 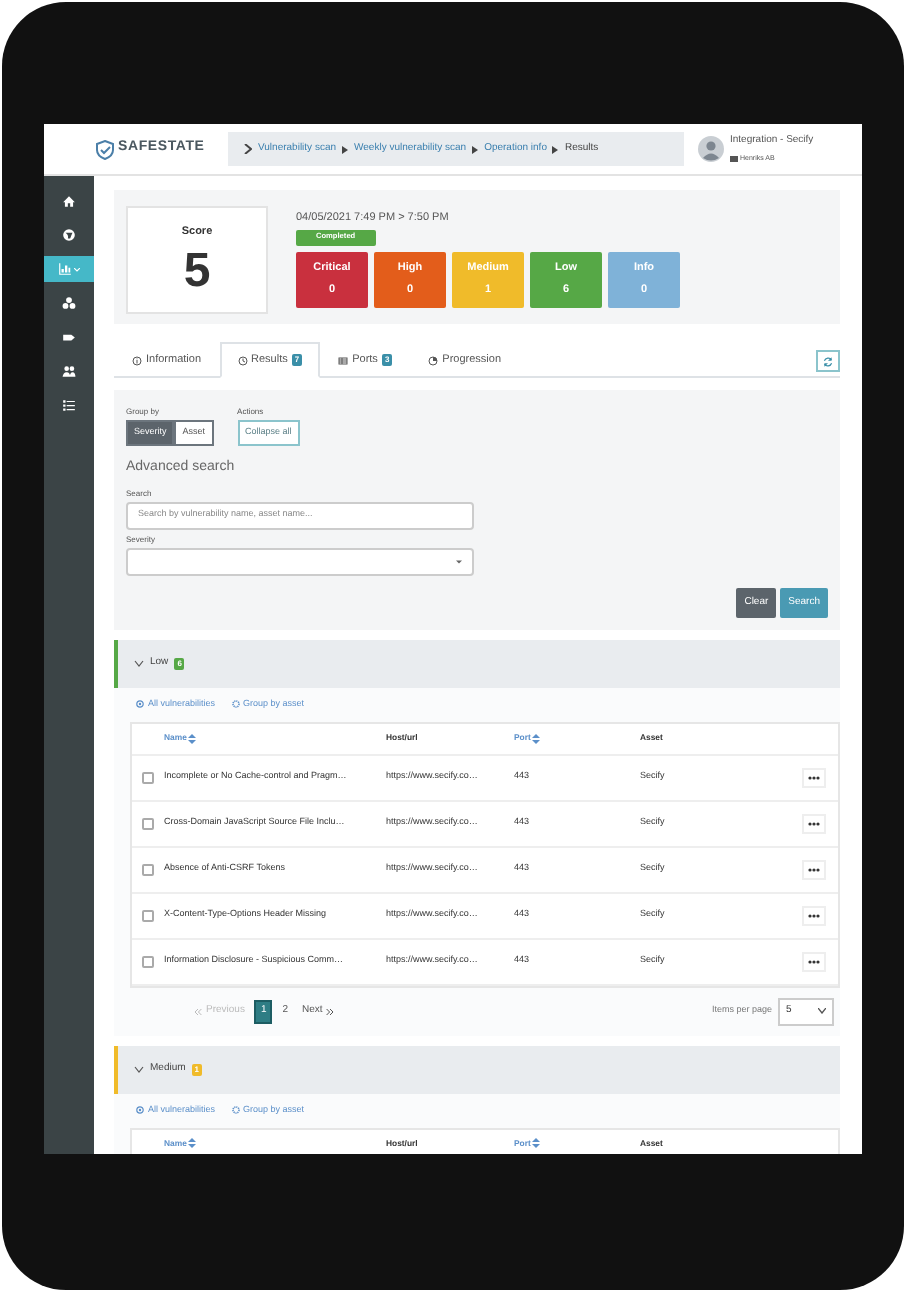 I want to click on chevron-icon, so click(x=248, y=149).